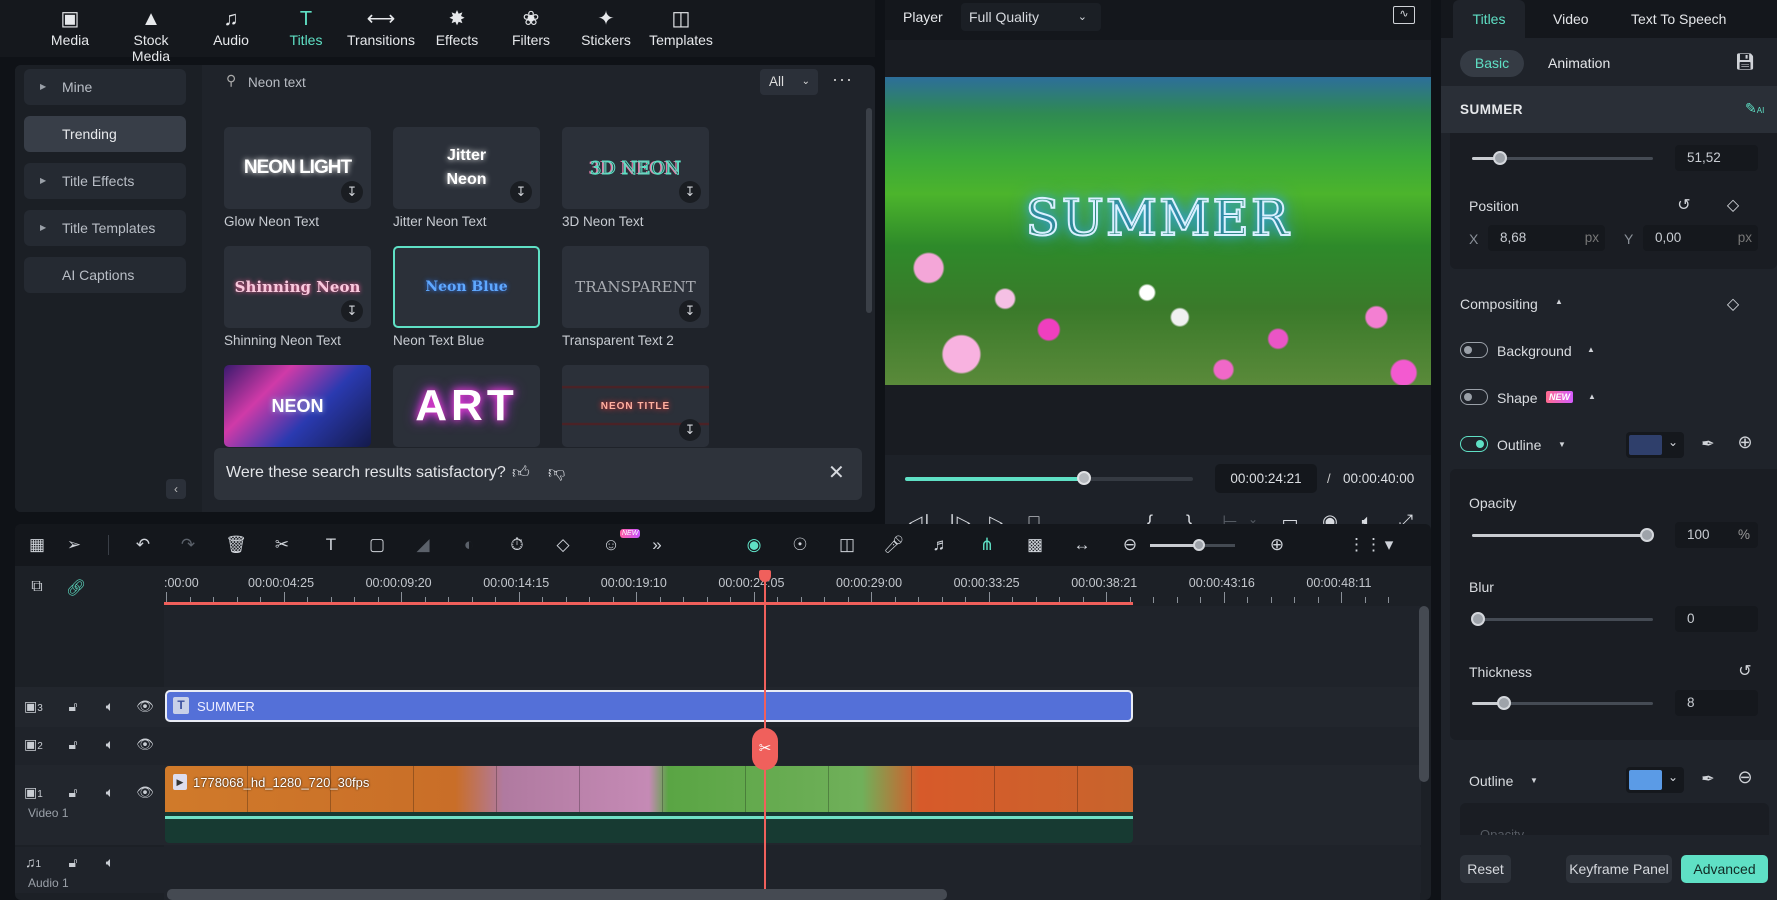 This screenshot has height=900, width=1777. I want to click on link-icon: 🔗︎, so click(76, 588).